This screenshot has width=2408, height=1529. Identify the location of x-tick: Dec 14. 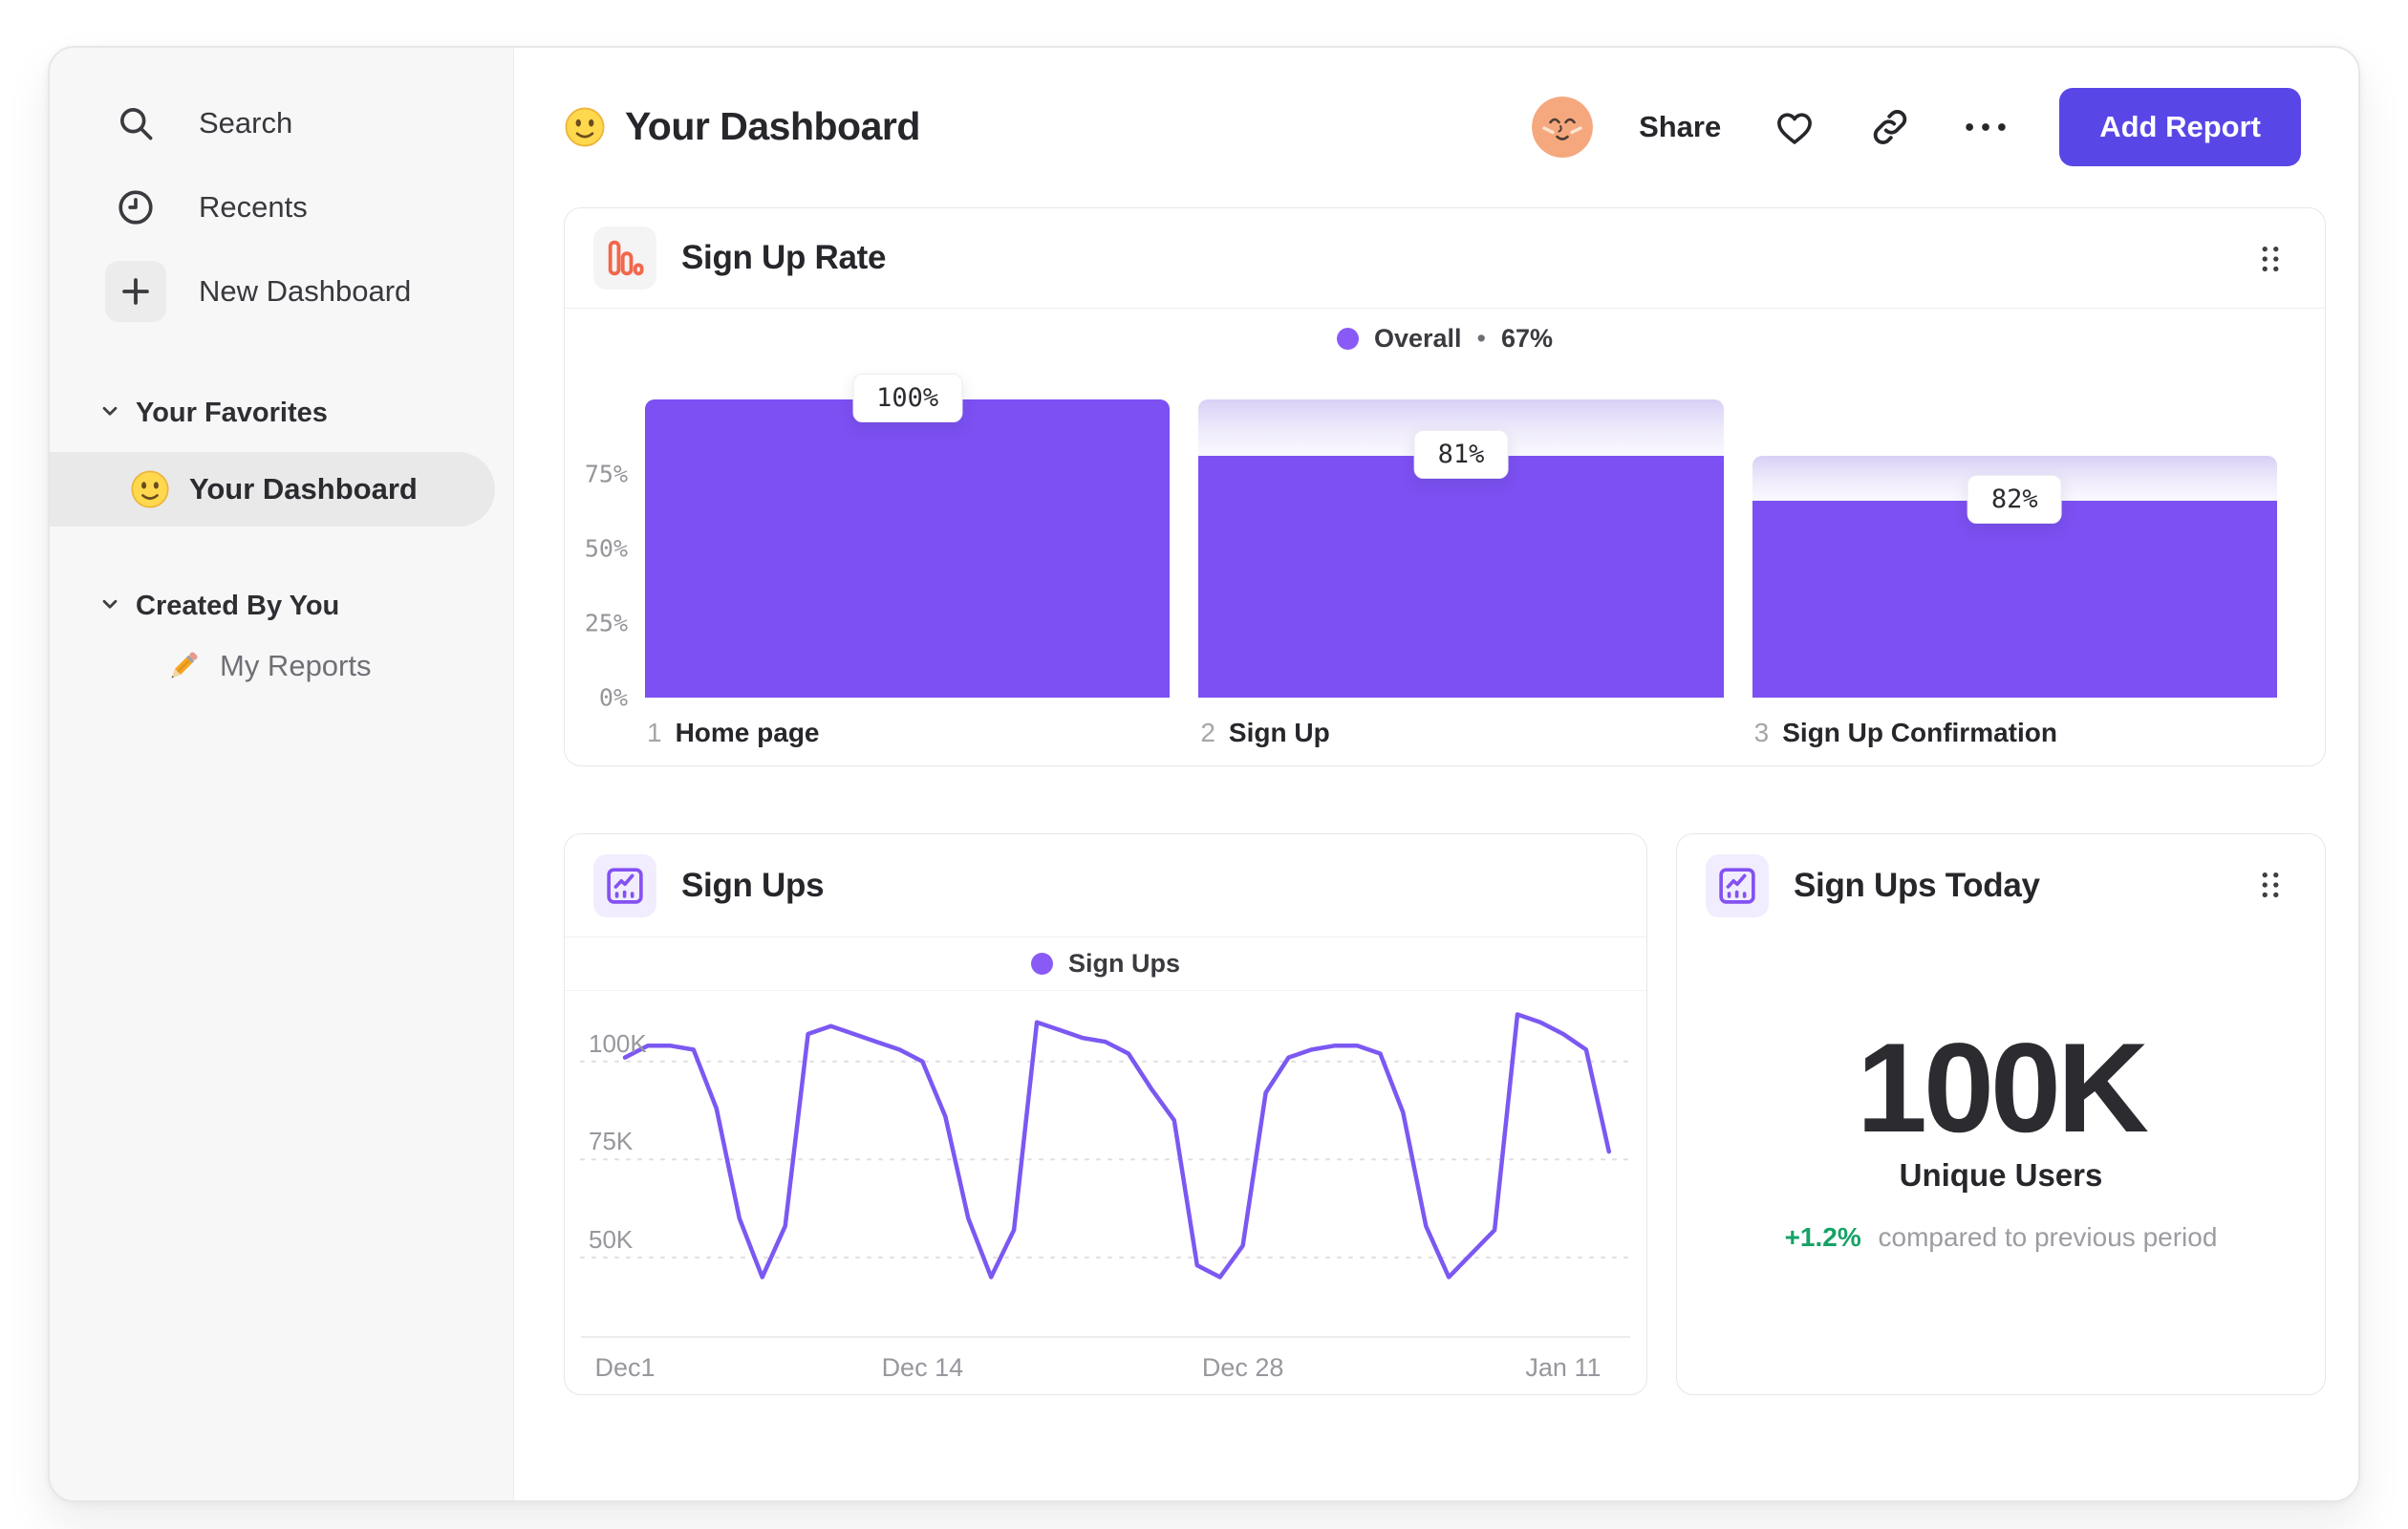
(923, 1367).